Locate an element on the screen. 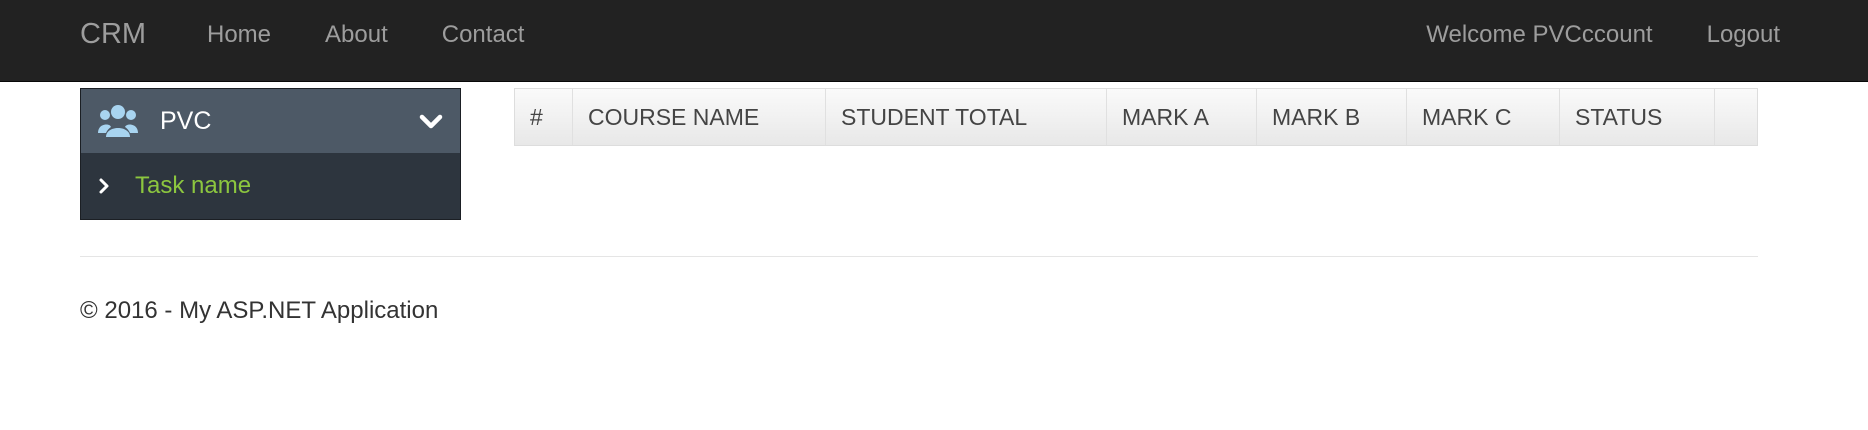  column-header-status: STATUS is located at coordinates (1637, 117).